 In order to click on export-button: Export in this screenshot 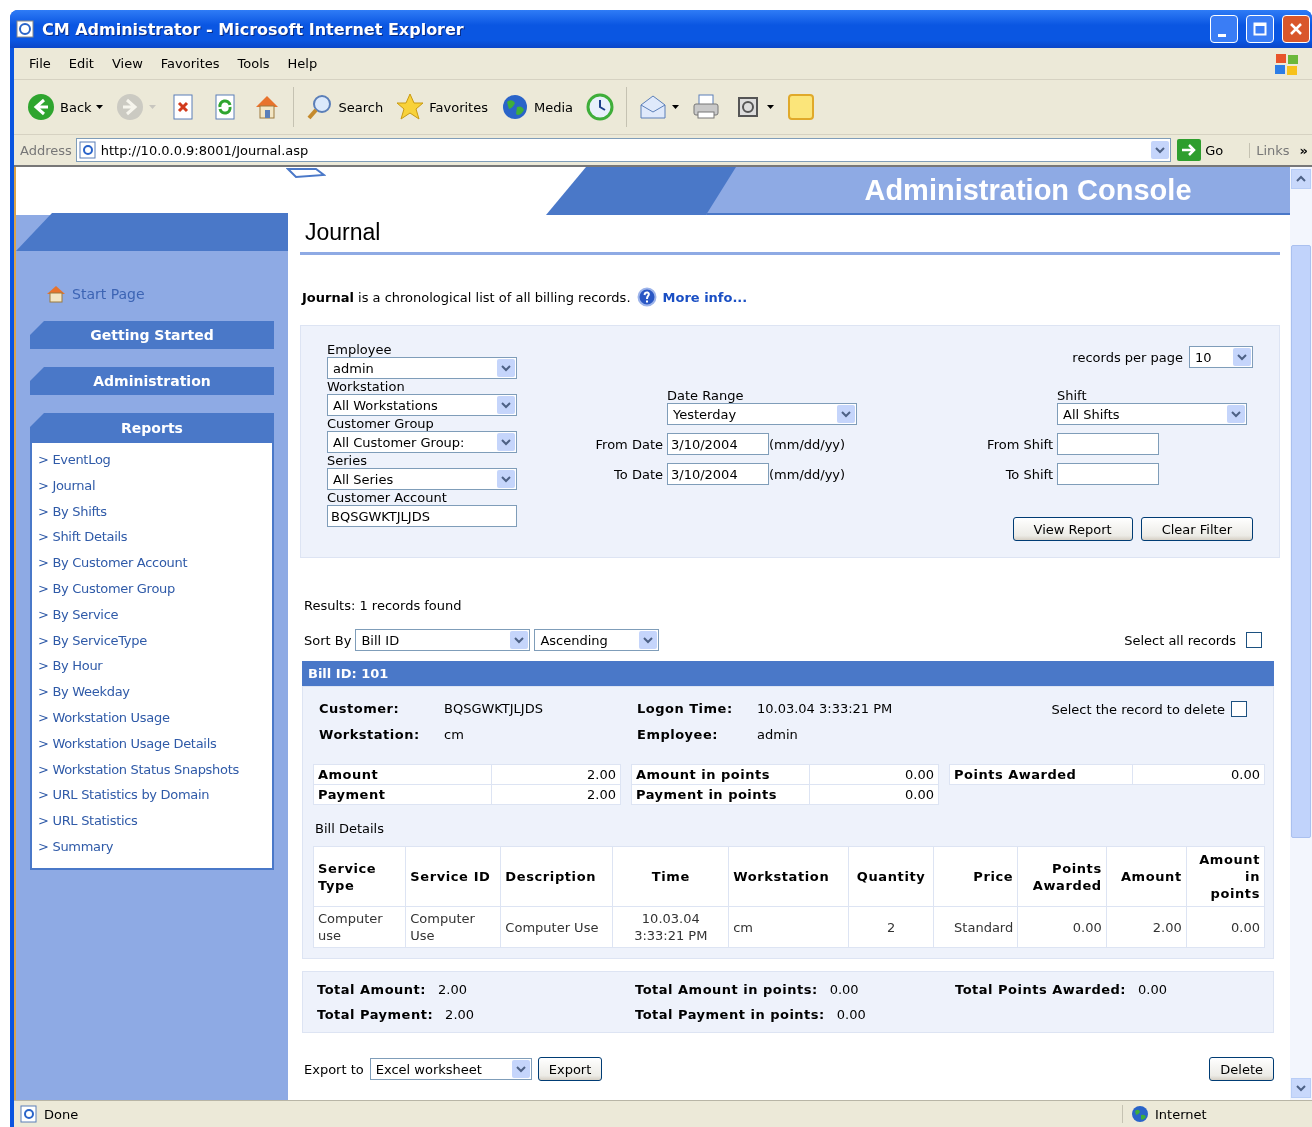, I will do `click(570, 1069)`.